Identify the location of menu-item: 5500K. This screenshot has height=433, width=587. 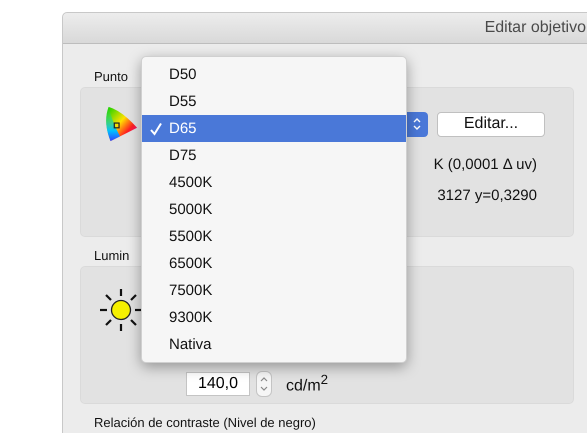
(274, 236).